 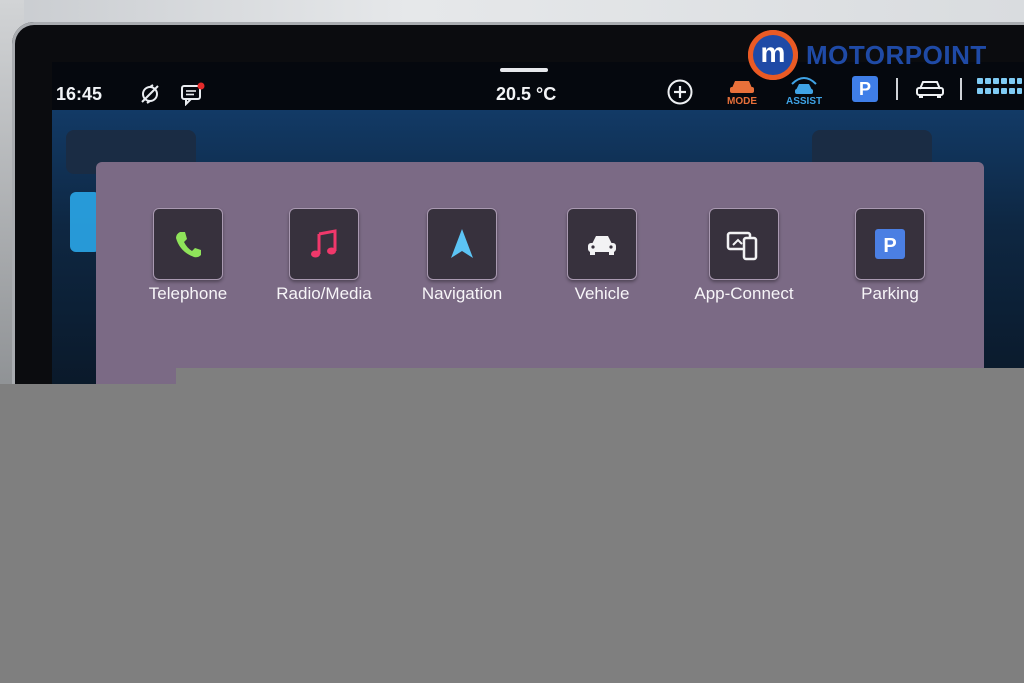 I want to click on plus-icon, so click(x=680, y=92).